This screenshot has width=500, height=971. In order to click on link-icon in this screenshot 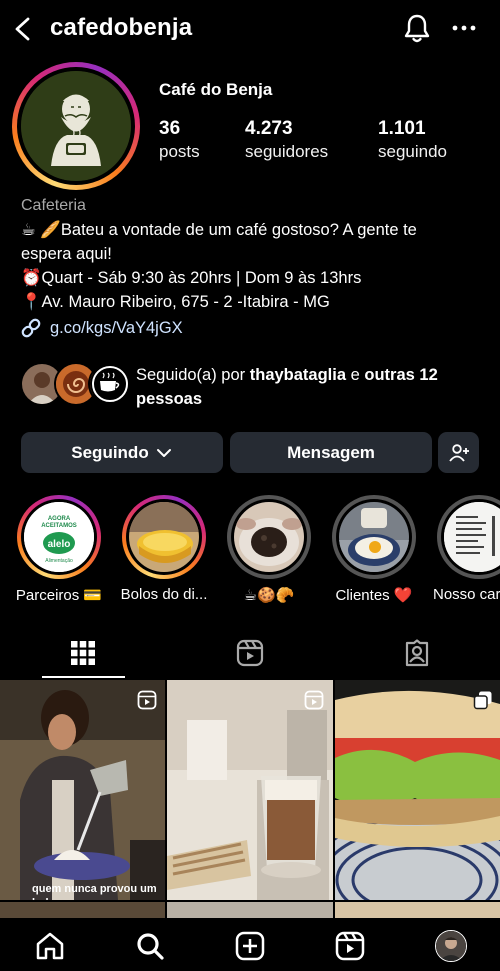, I will do `click(31, 328)`.